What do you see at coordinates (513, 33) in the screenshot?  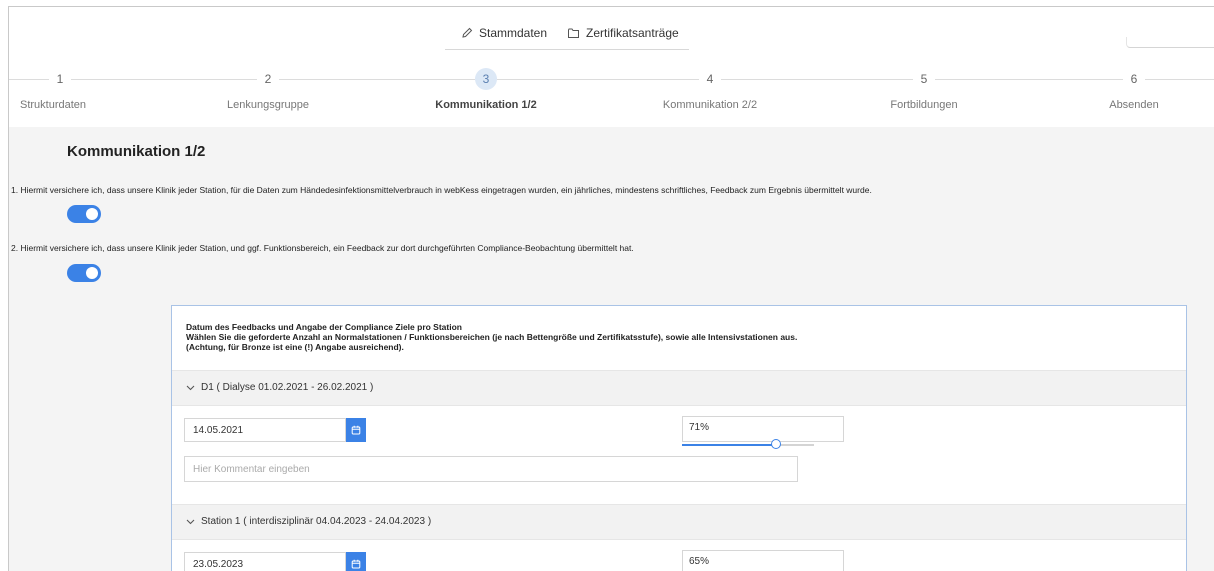 I see `tab-label: Stammdaten` at bounding box center [513, 33].